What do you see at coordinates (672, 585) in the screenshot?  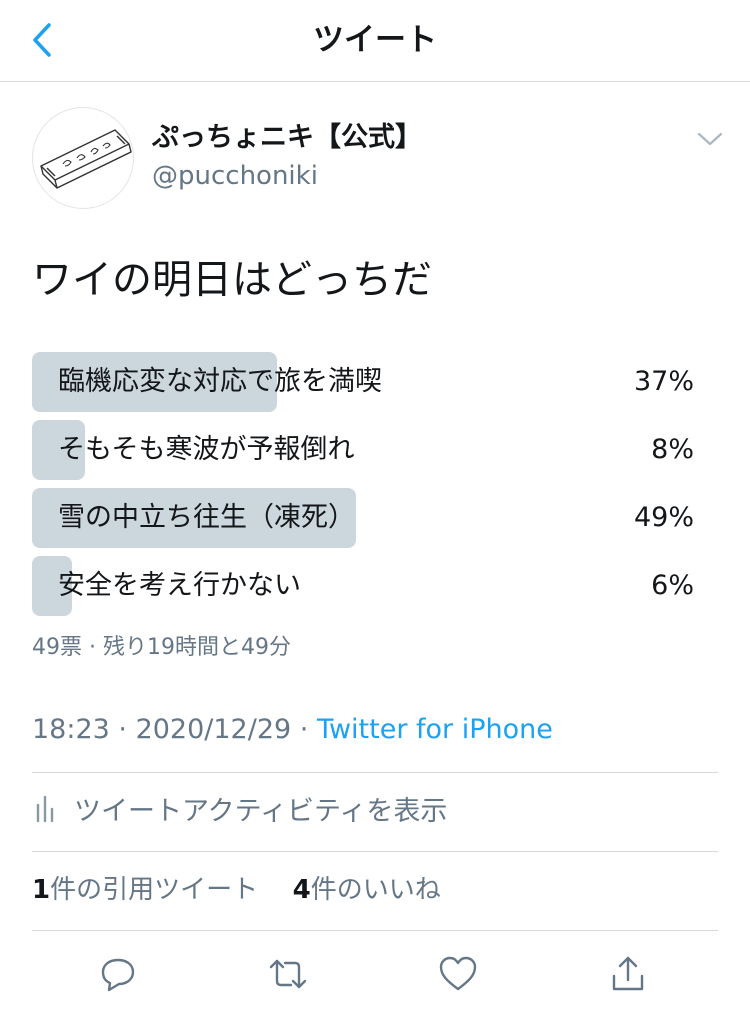 I see `poll-option-percent: 6%` at bounding box center [672, 585].